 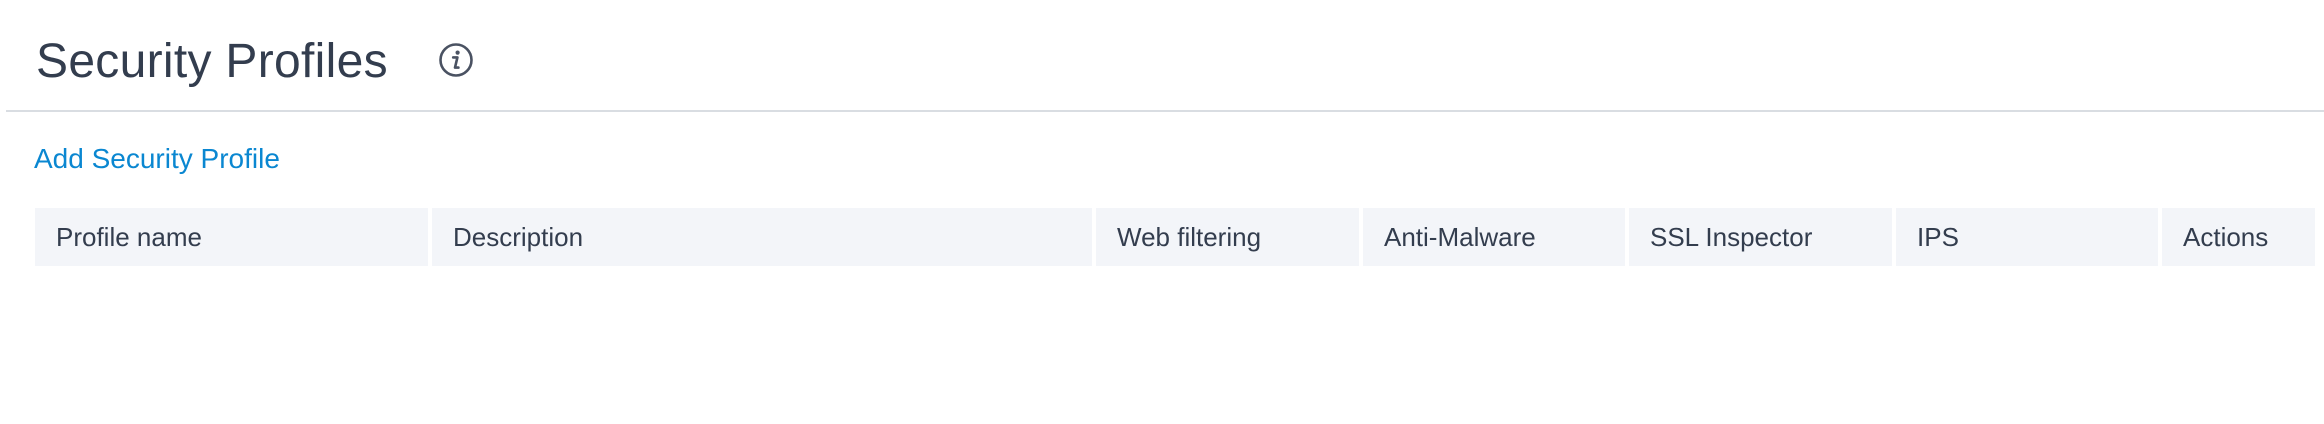 What do you see at coordinates (1494, 237) in the screenshot?
I see `column-header-anti-malware: Anti-Malware` at bounding box center [1494, 237].